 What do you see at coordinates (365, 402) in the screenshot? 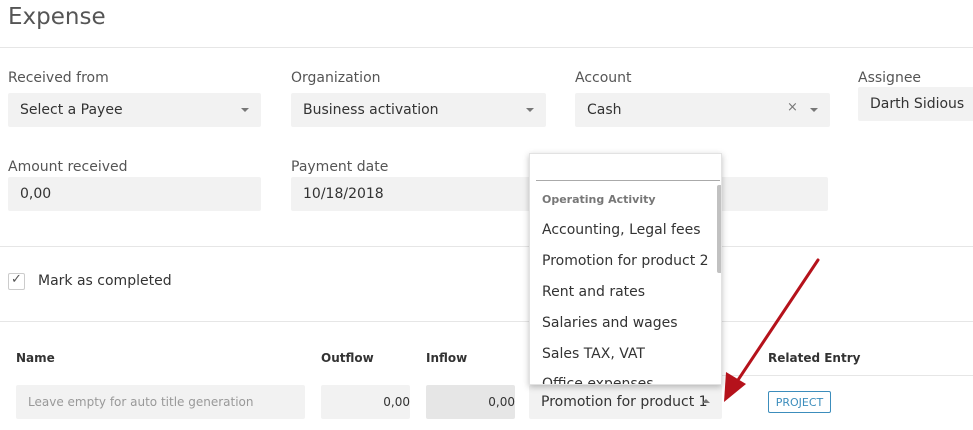
I see `outflow-input: 0,00` at bounding box center [365, 402].